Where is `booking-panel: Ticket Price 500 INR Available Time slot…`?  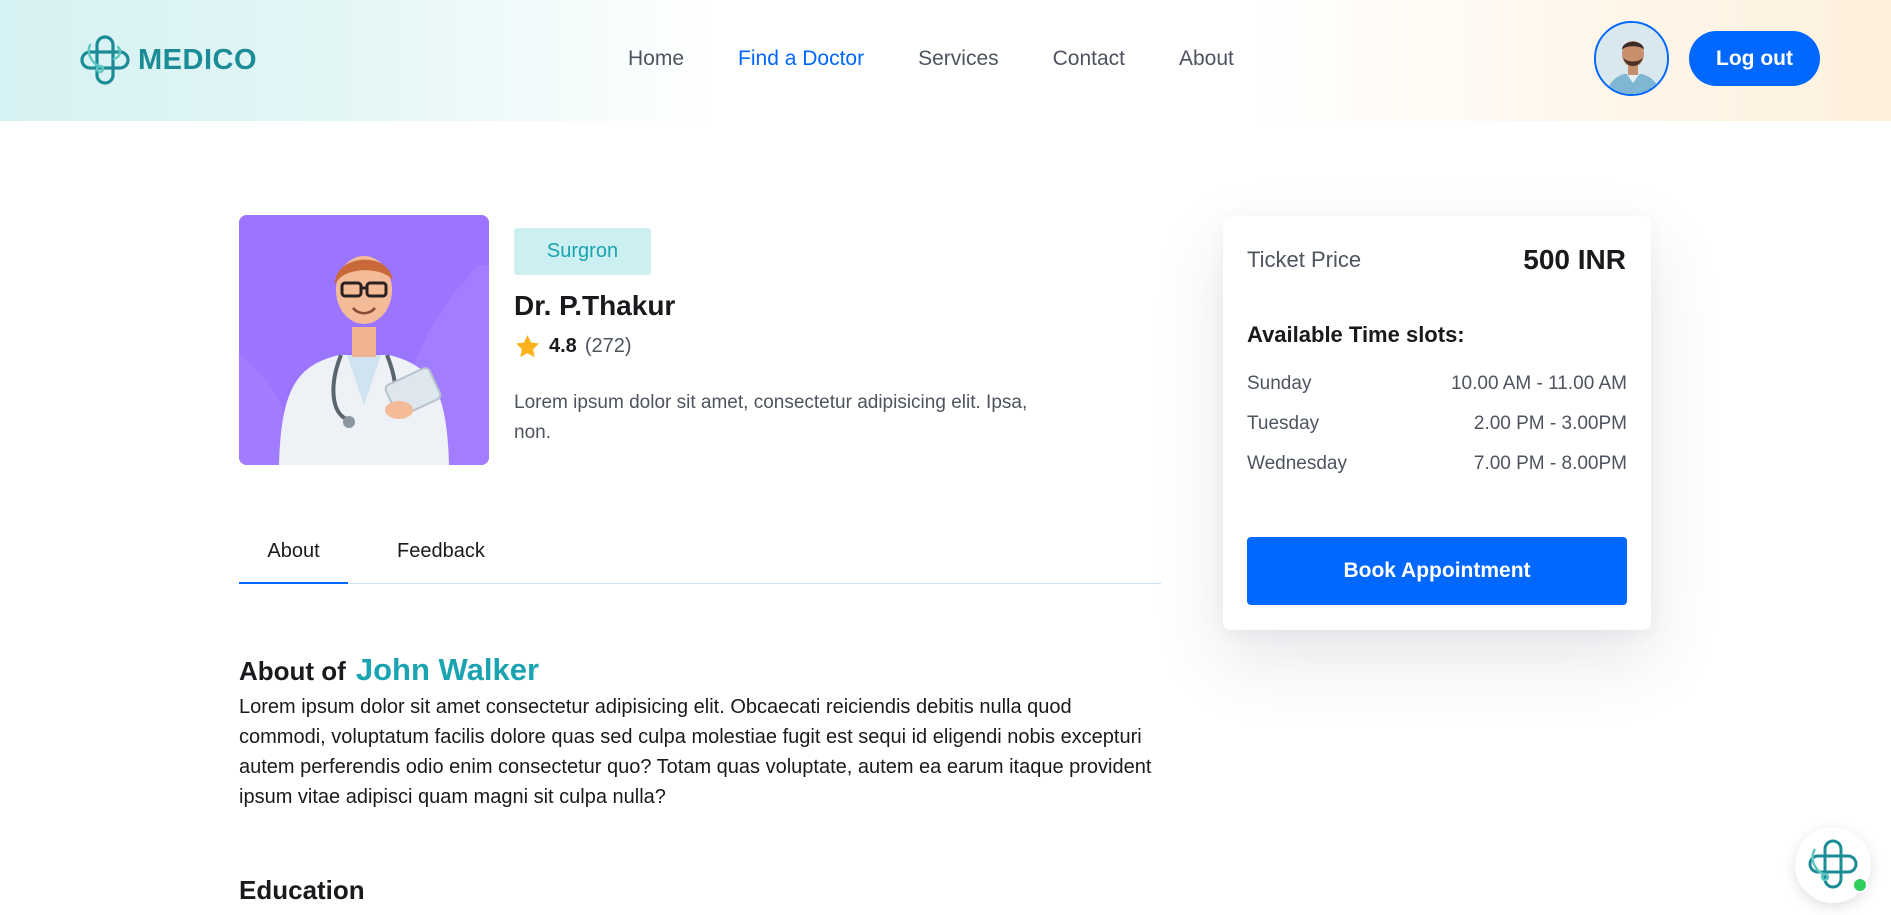 booking-panel: Ticket Price 500 INR Available Time slot… is located at coordinates (1437, 423).